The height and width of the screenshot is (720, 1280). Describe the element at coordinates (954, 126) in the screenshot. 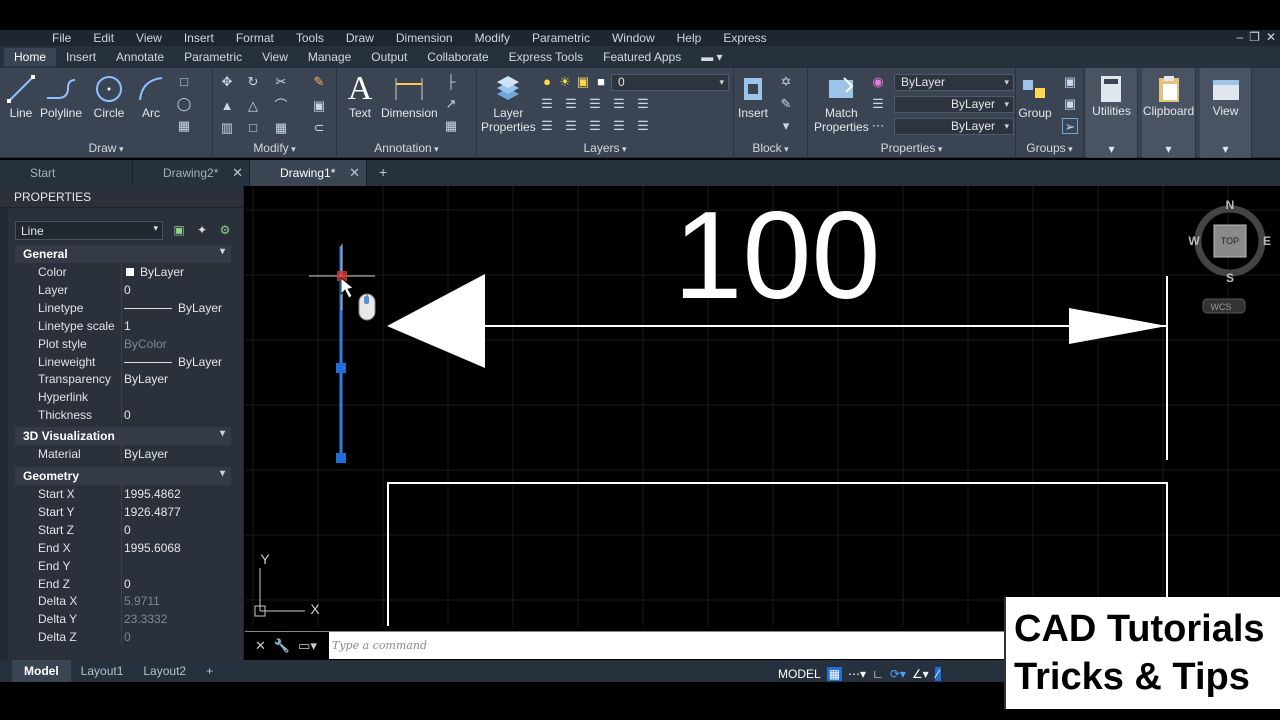

I see `lineweight-dropdown: ByLayer` at that location.